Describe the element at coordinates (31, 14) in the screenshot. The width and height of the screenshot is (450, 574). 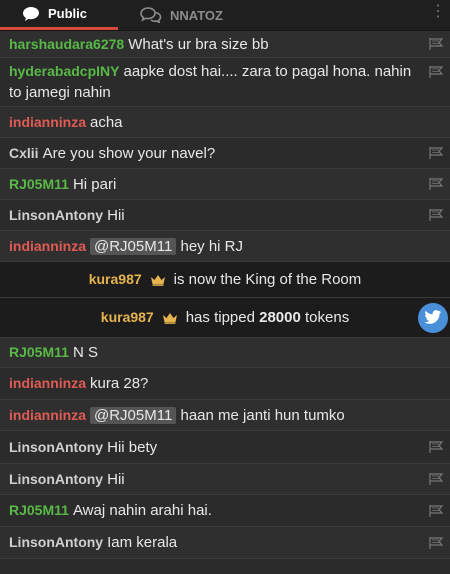
I see `chat-bubble-icon` at that location.